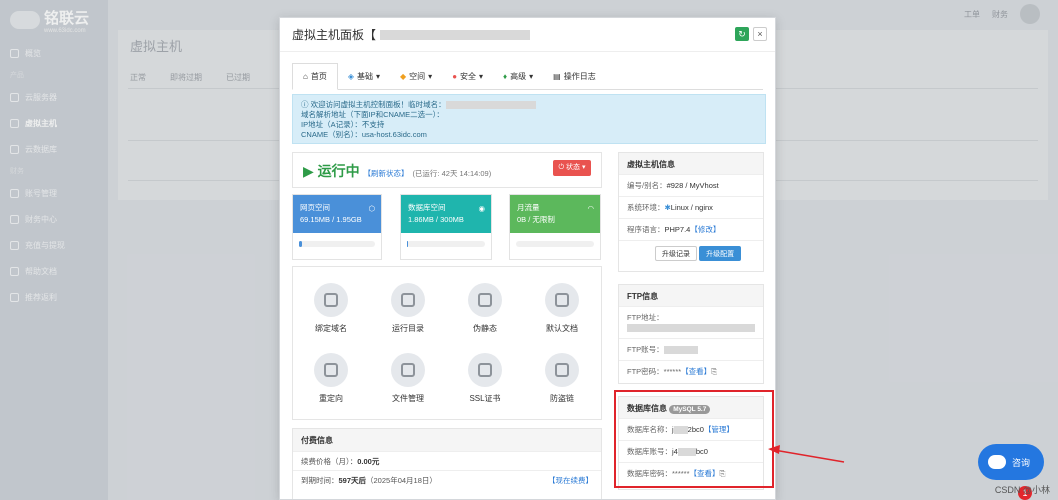 The height and width of the screenshot is (500, 1058). What do you see at coordinates (452, 173) in the screenshot?
I see `uptime: (已运行: 42天 14:14:09)` at bounding box center [452, 173].